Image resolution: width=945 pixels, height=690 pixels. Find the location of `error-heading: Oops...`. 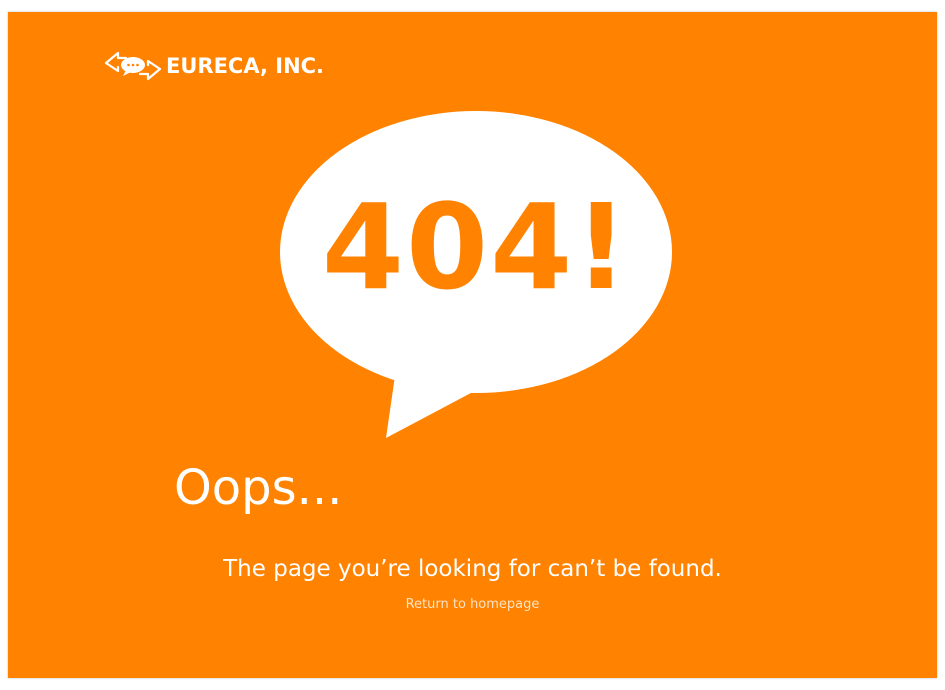

error-heading: Oops... is located at coordinates (258, 488).